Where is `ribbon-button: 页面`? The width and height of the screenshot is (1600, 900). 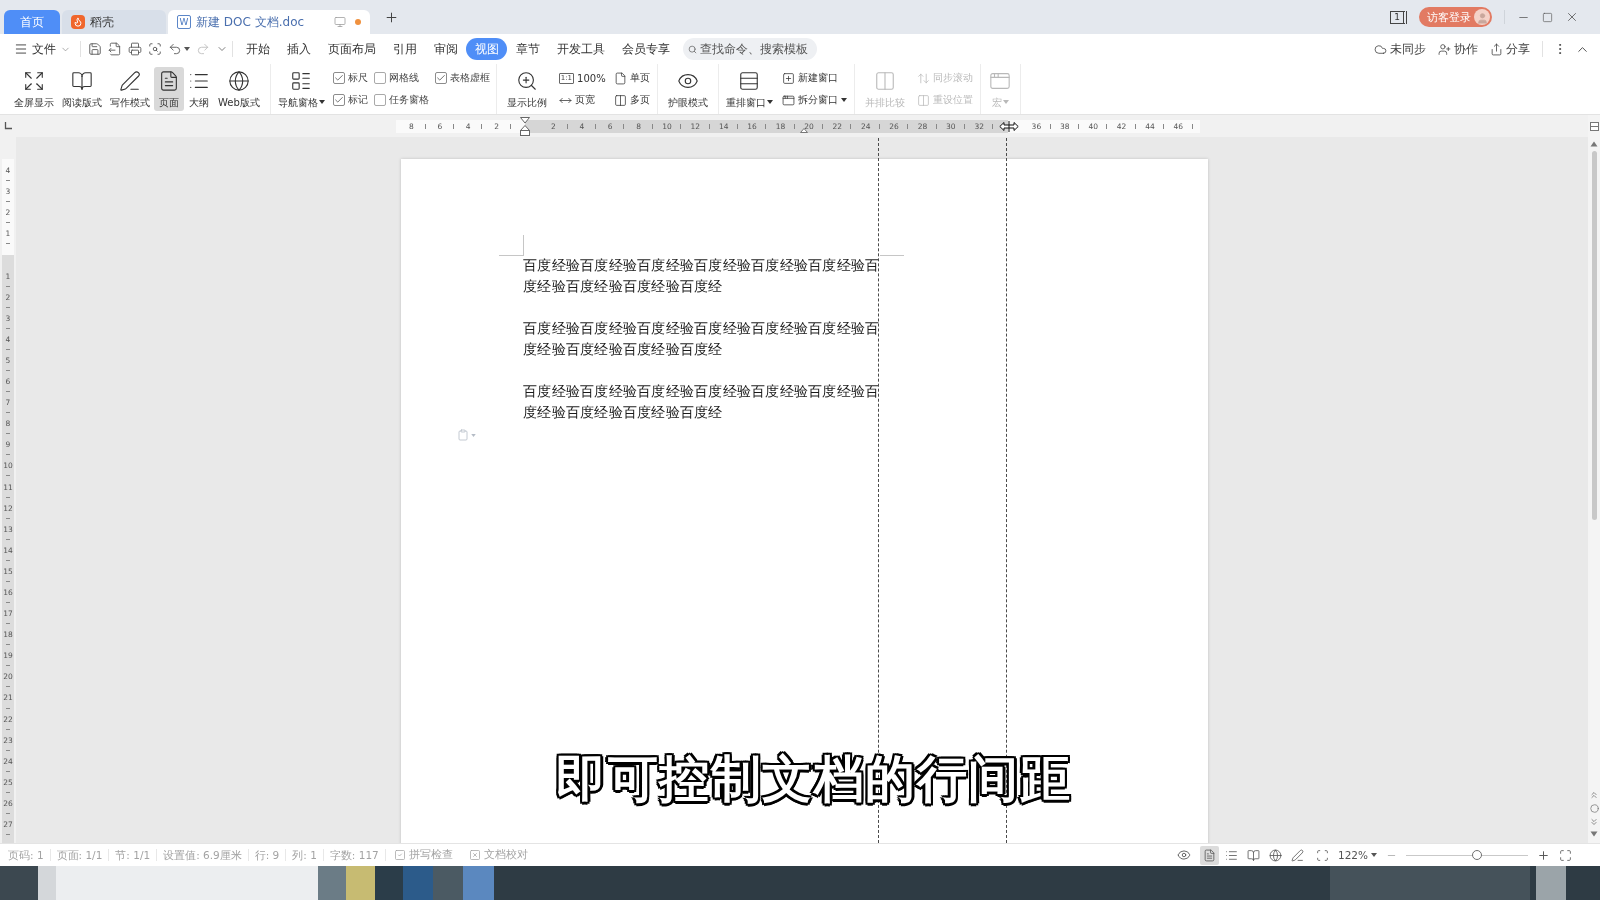 ribbon-button: 页面 is located at coordinates (169, 89).